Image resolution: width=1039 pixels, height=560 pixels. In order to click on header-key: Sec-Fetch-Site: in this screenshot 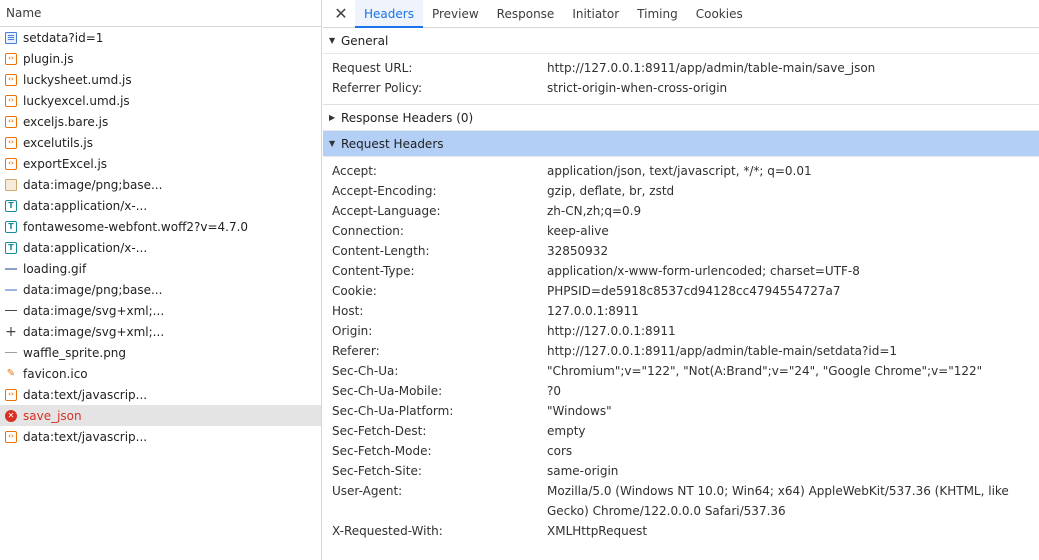, I will do `click(377, 471)`.